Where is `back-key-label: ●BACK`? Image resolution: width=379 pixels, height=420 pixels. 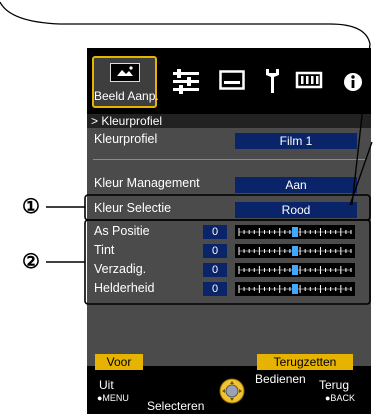 back-key-label: ●BACK is located at coordinates (340, 398).